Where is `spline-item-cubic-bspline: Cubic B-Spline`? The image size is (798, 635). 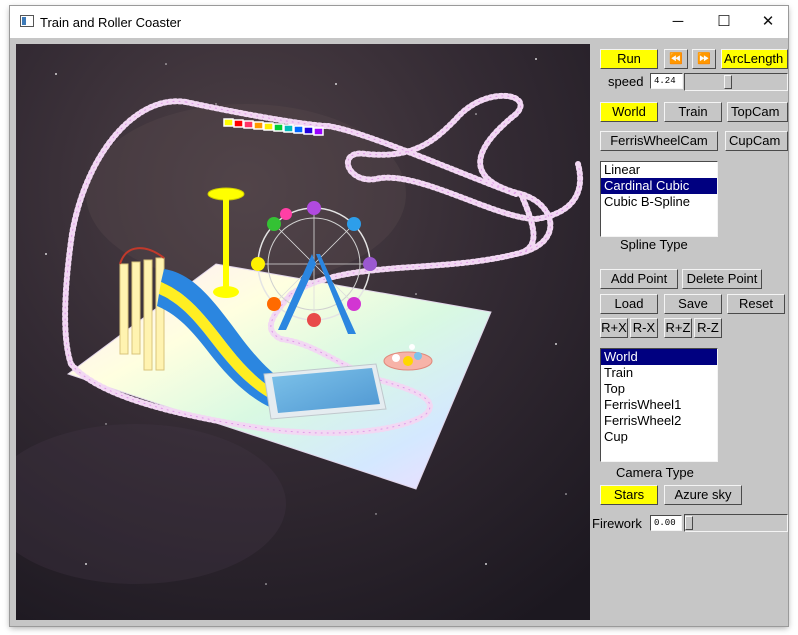
spline-item-cubic-bspline: Cubic B-Spline is located at coordinates (659, 202).